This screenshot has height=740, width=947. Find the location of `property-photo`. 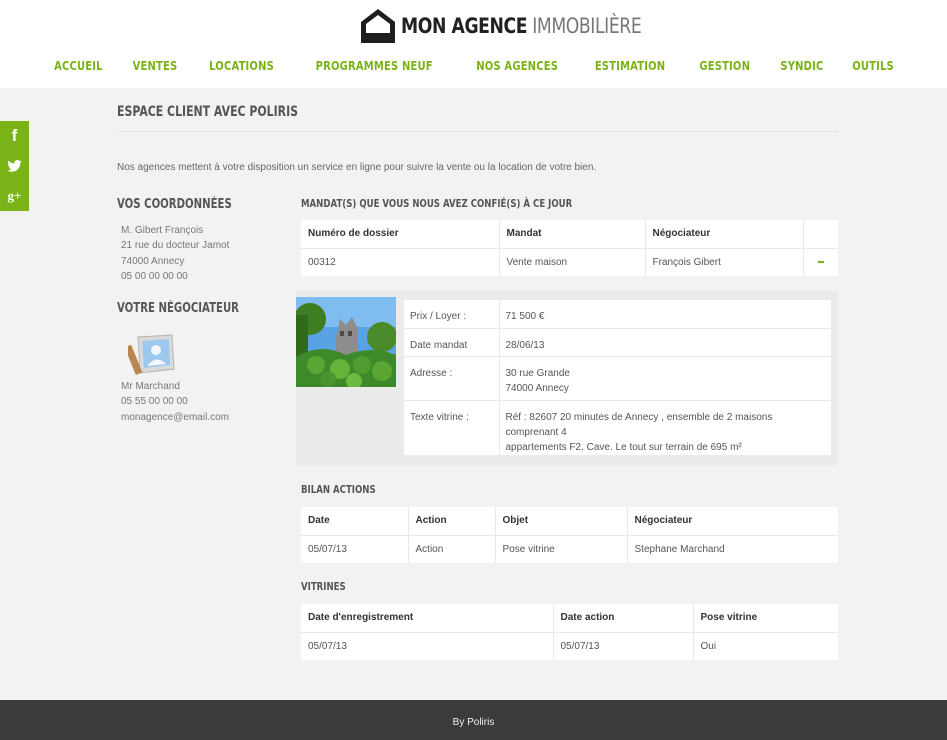

property-photo is located at coordinates (346, 342).